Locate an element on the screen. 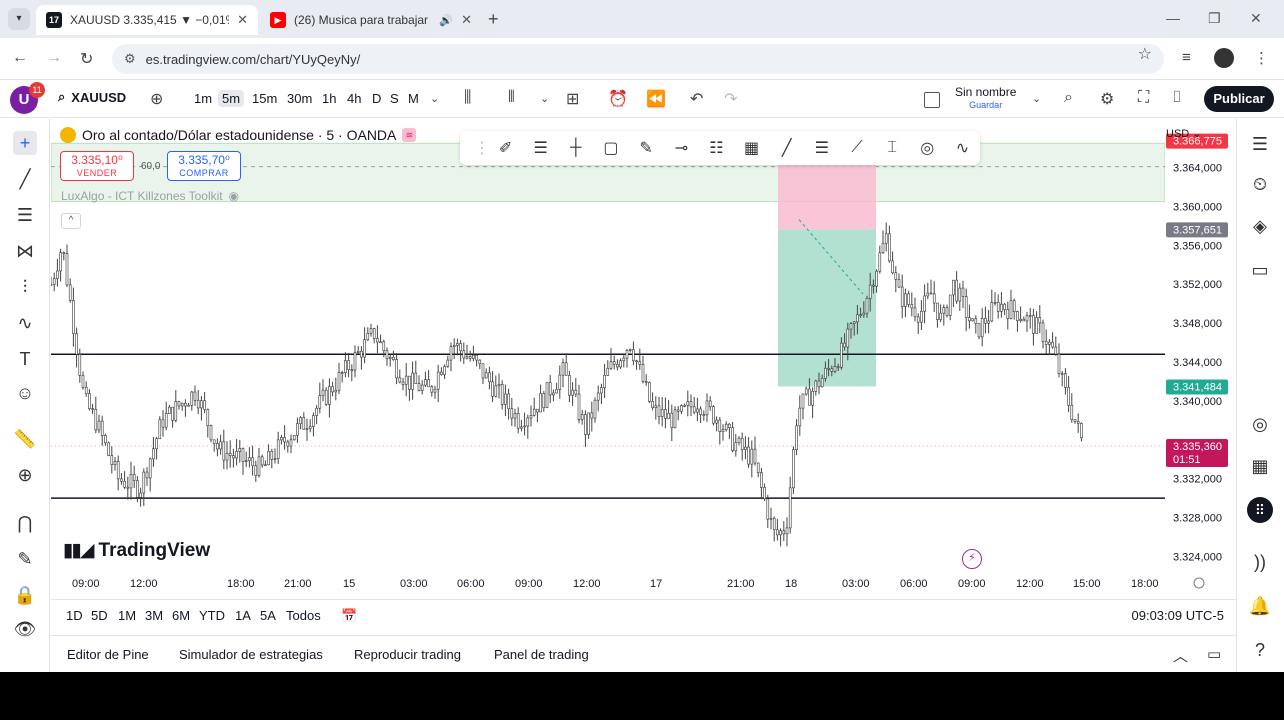 This screenshot has width=1284, height=720. tab-replay-trading: Reproducir trading is located at coordinates (407, 654).